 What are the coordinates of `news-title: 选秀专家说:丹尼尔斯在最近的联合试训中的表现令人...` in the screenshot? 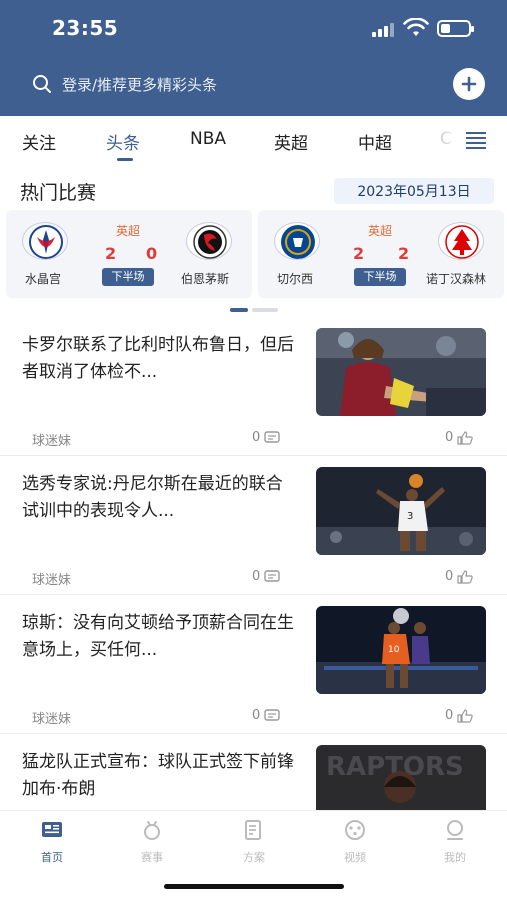 It's located at (152, 497).